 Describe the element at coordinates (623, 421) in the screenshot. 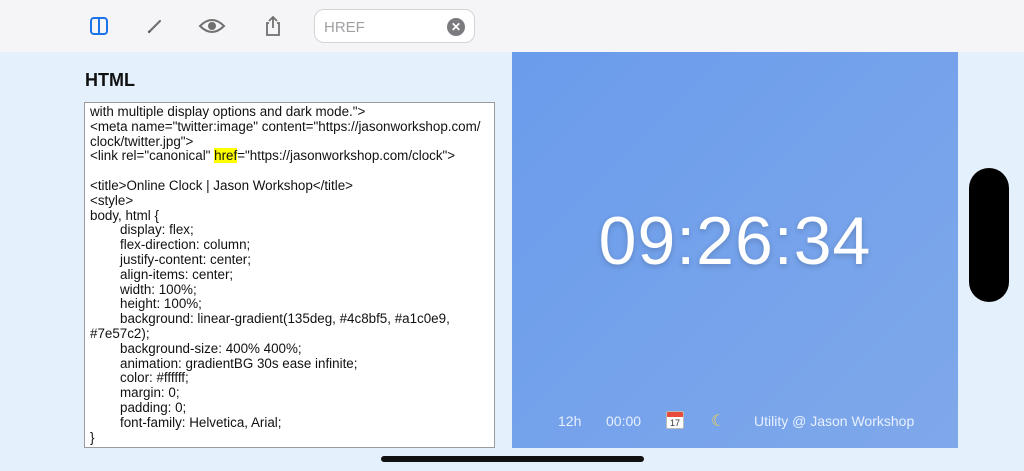

I see `timer-button: 00:00` at that location.